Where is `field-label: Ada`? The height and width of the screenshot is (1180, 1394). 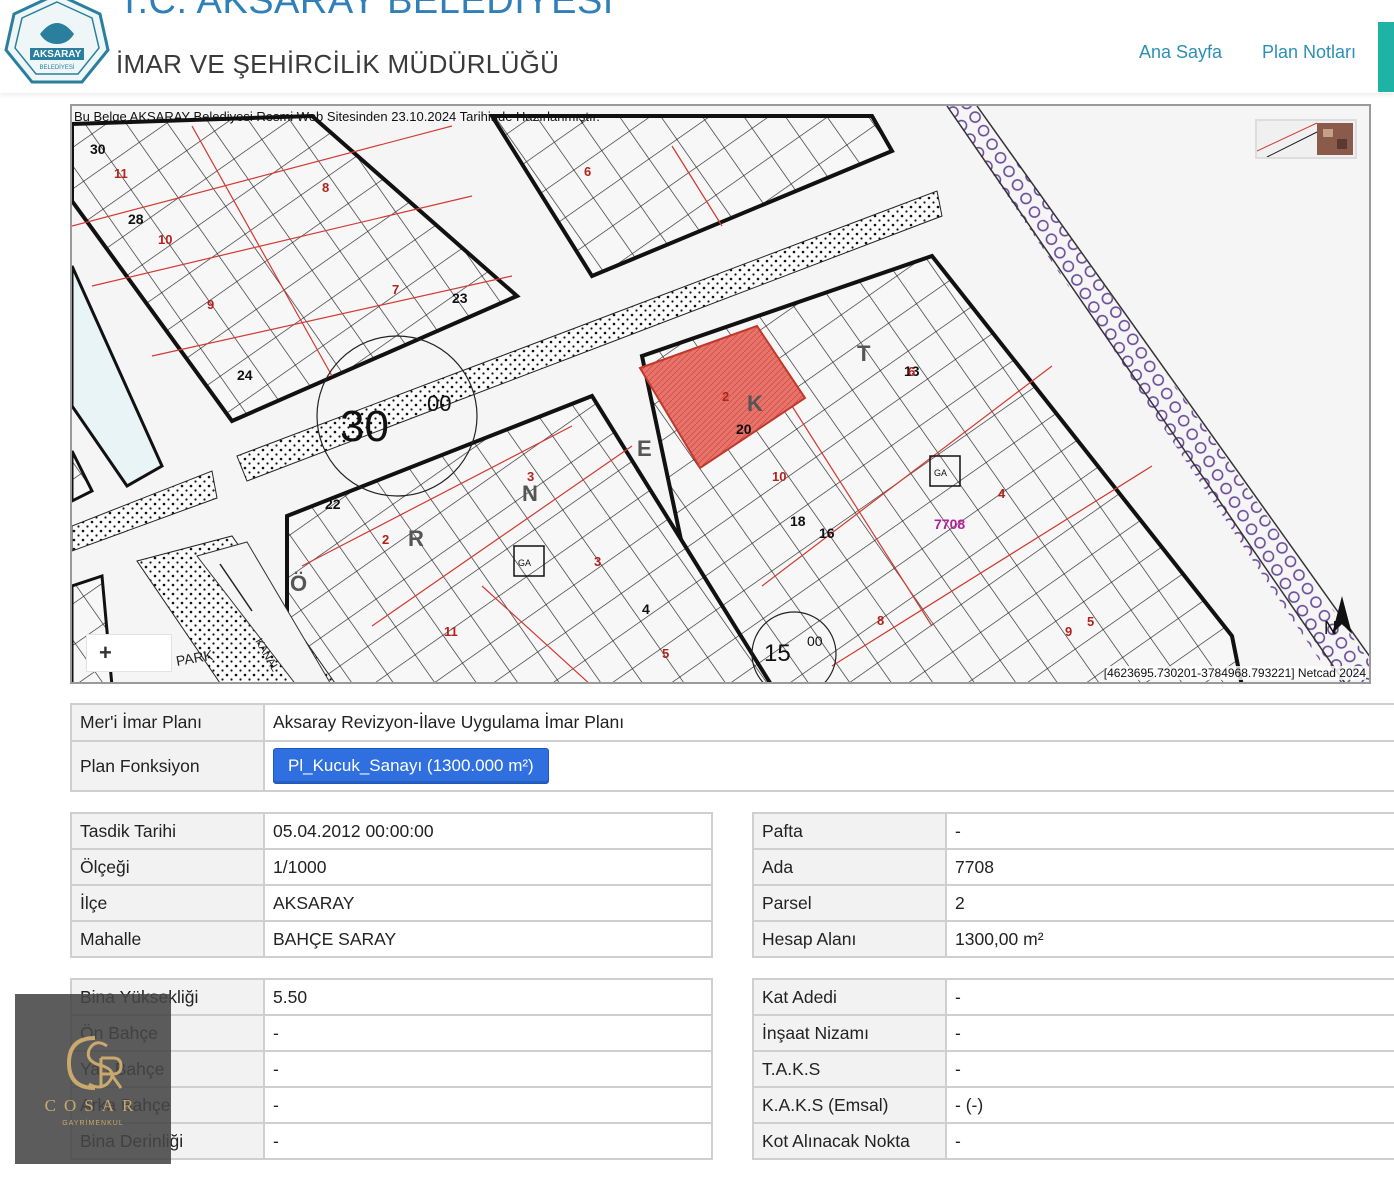 field-label: Ada is located at coordinates (849, 867).